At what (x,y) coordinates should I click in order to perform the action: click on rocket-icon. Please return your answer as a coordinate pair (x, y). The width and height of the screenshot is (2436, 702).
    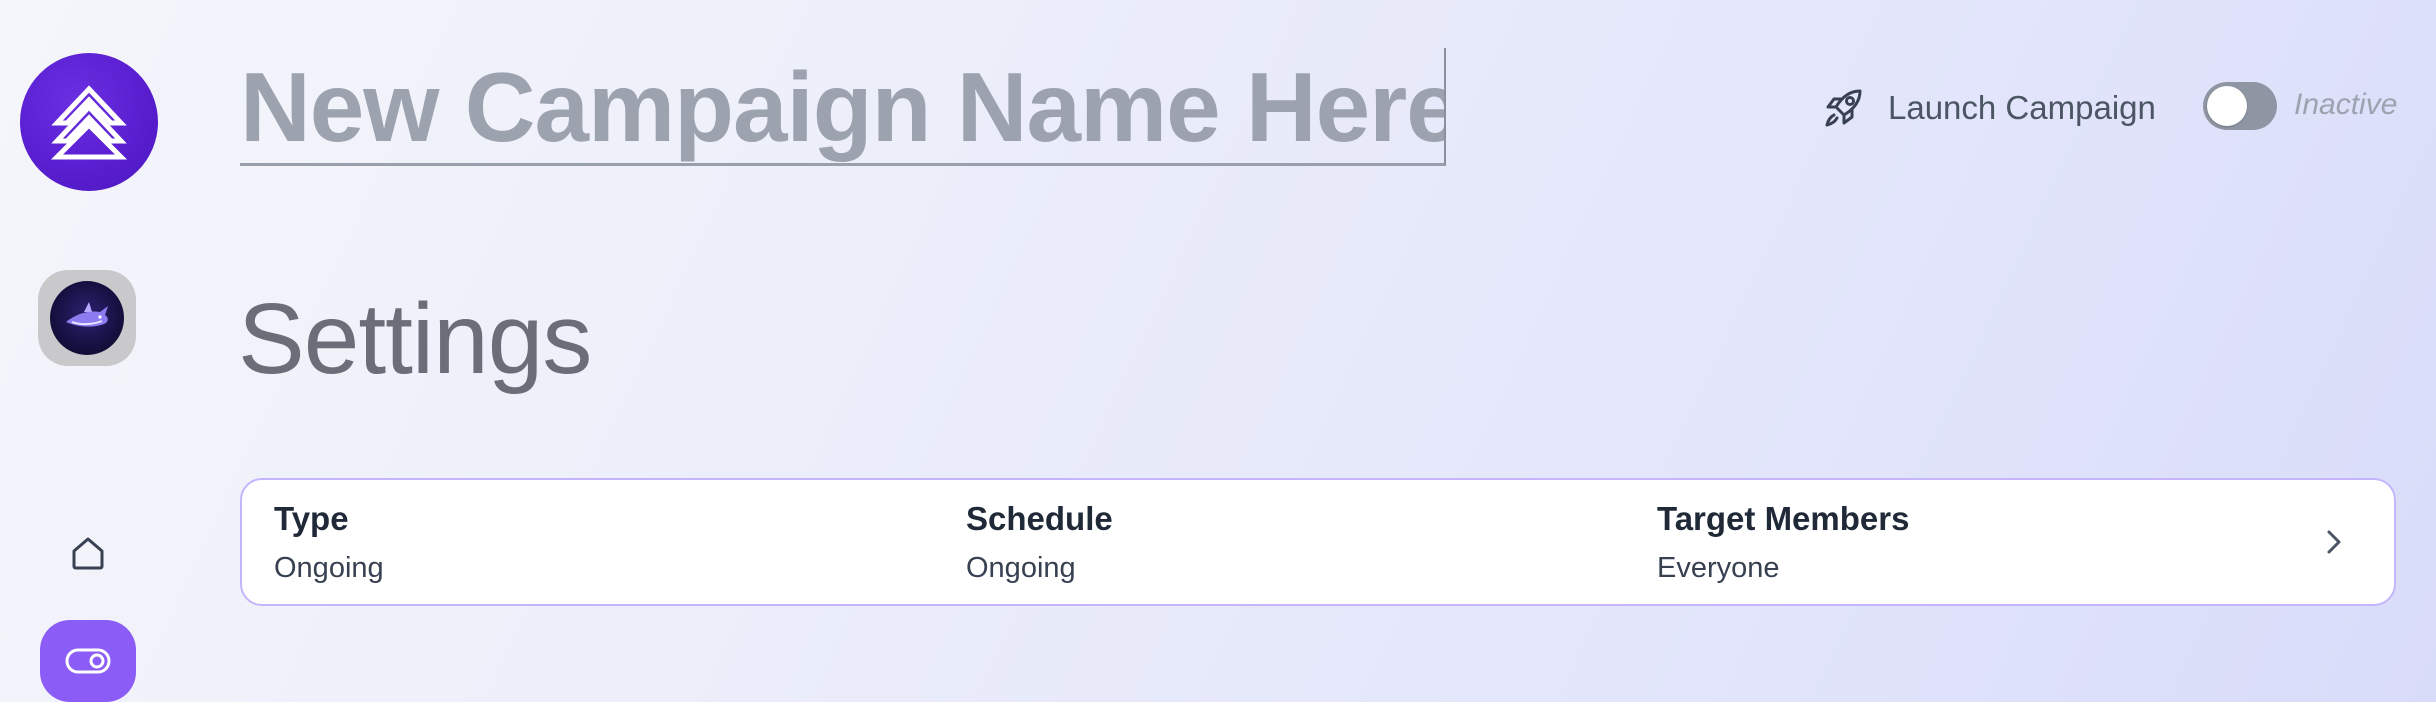
    Looking at the image, I should click on (1843, 108).